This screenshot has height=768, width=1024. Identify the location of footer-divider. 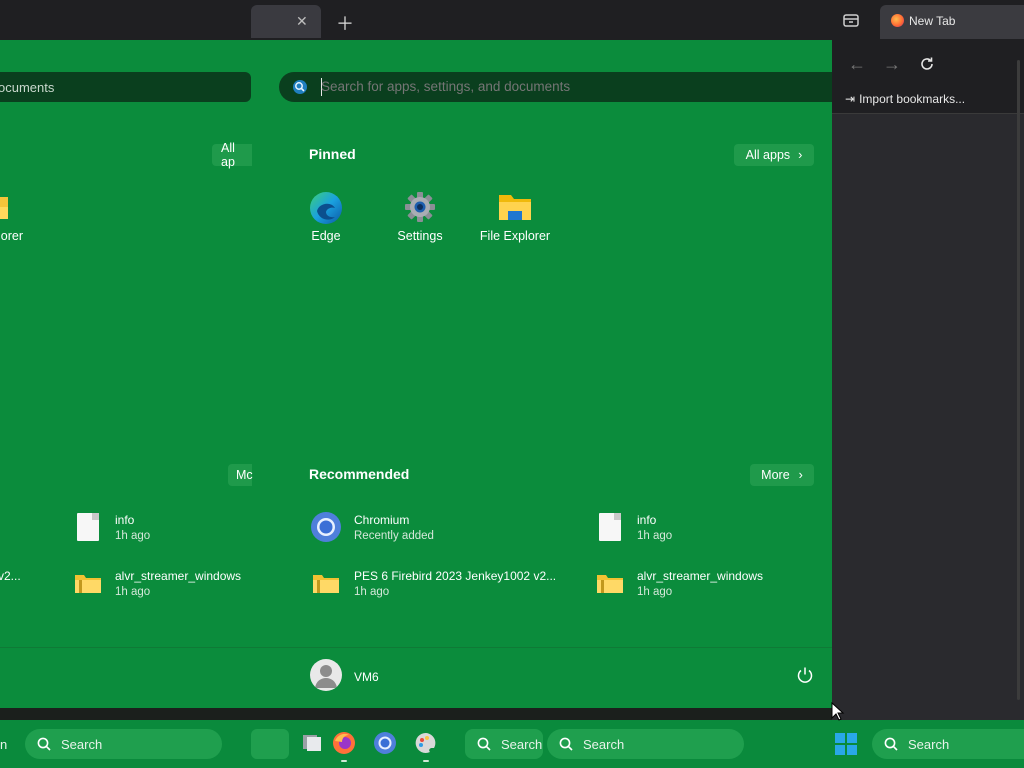
(416, 647).